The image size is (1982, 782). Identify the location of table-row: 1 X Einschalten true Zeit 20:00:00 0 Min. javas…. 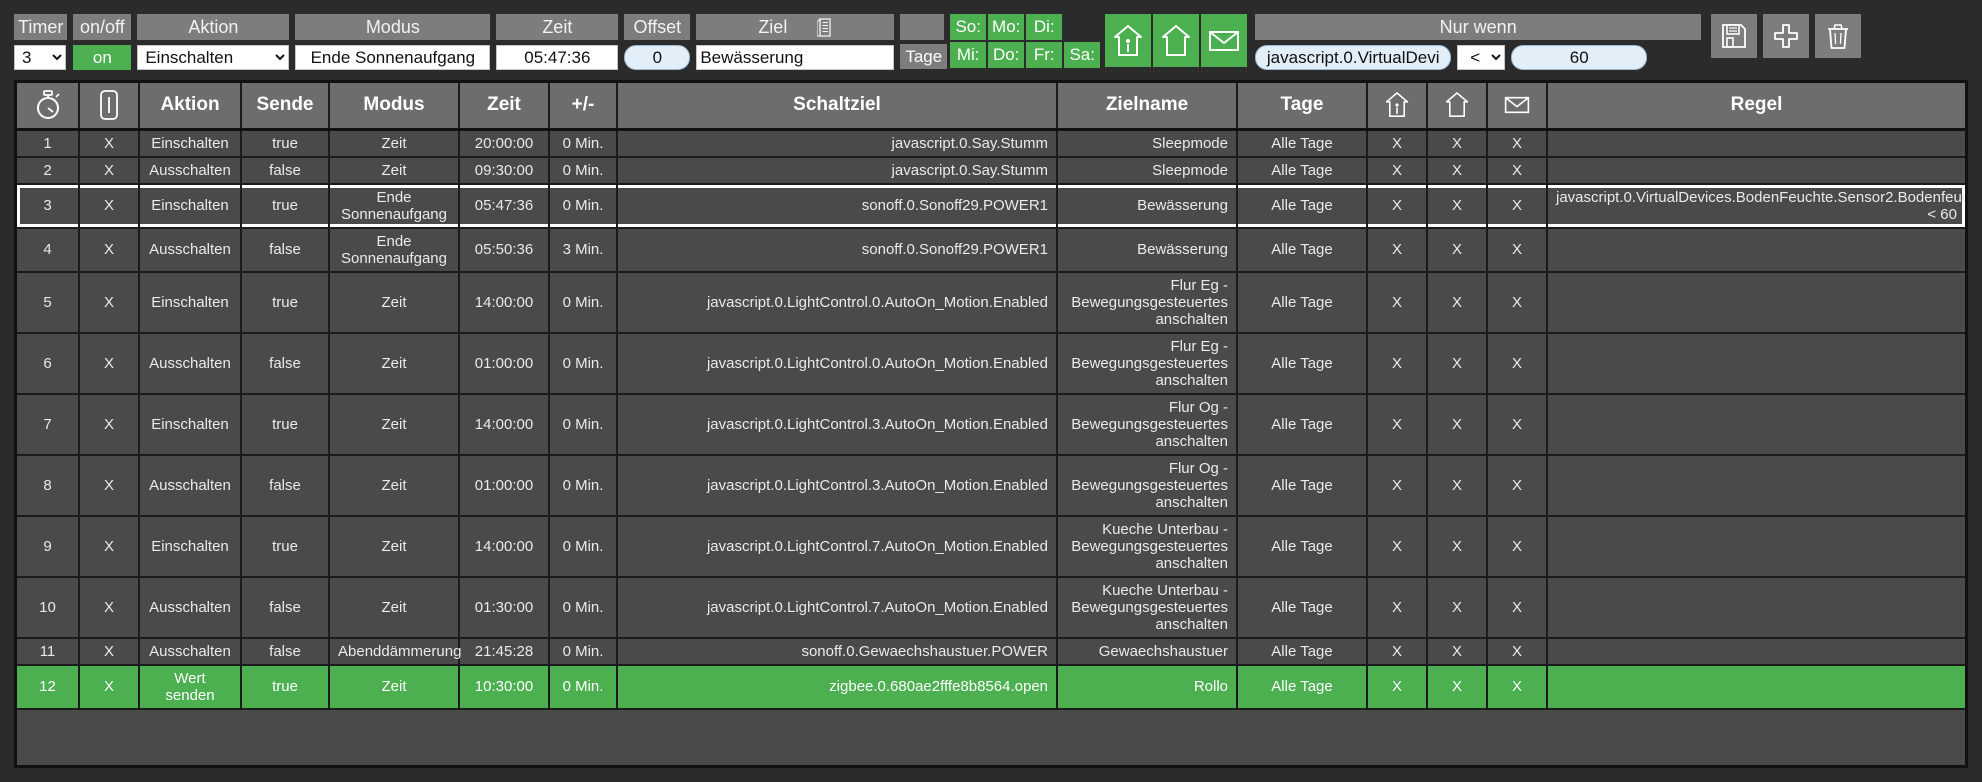
(991, 143).